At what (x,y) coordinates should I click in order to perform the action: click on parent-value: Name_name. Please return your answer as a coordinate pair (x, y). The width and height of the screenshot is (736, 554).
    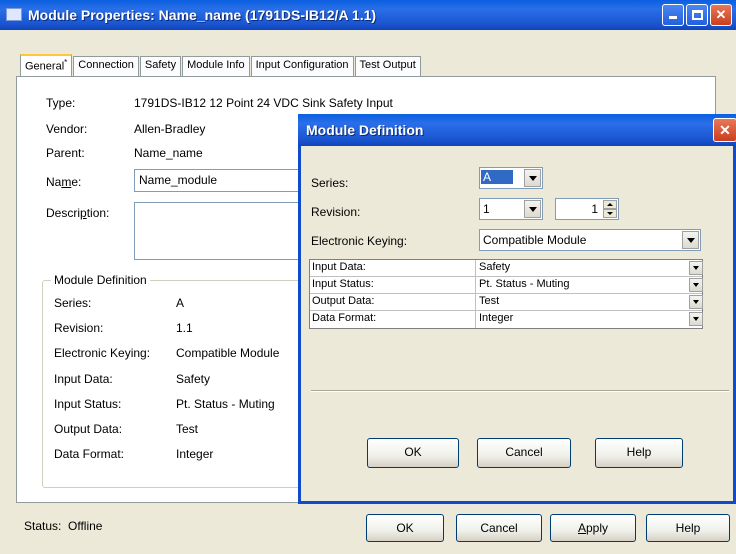
    Looking at the image, I should click on (168, 153).